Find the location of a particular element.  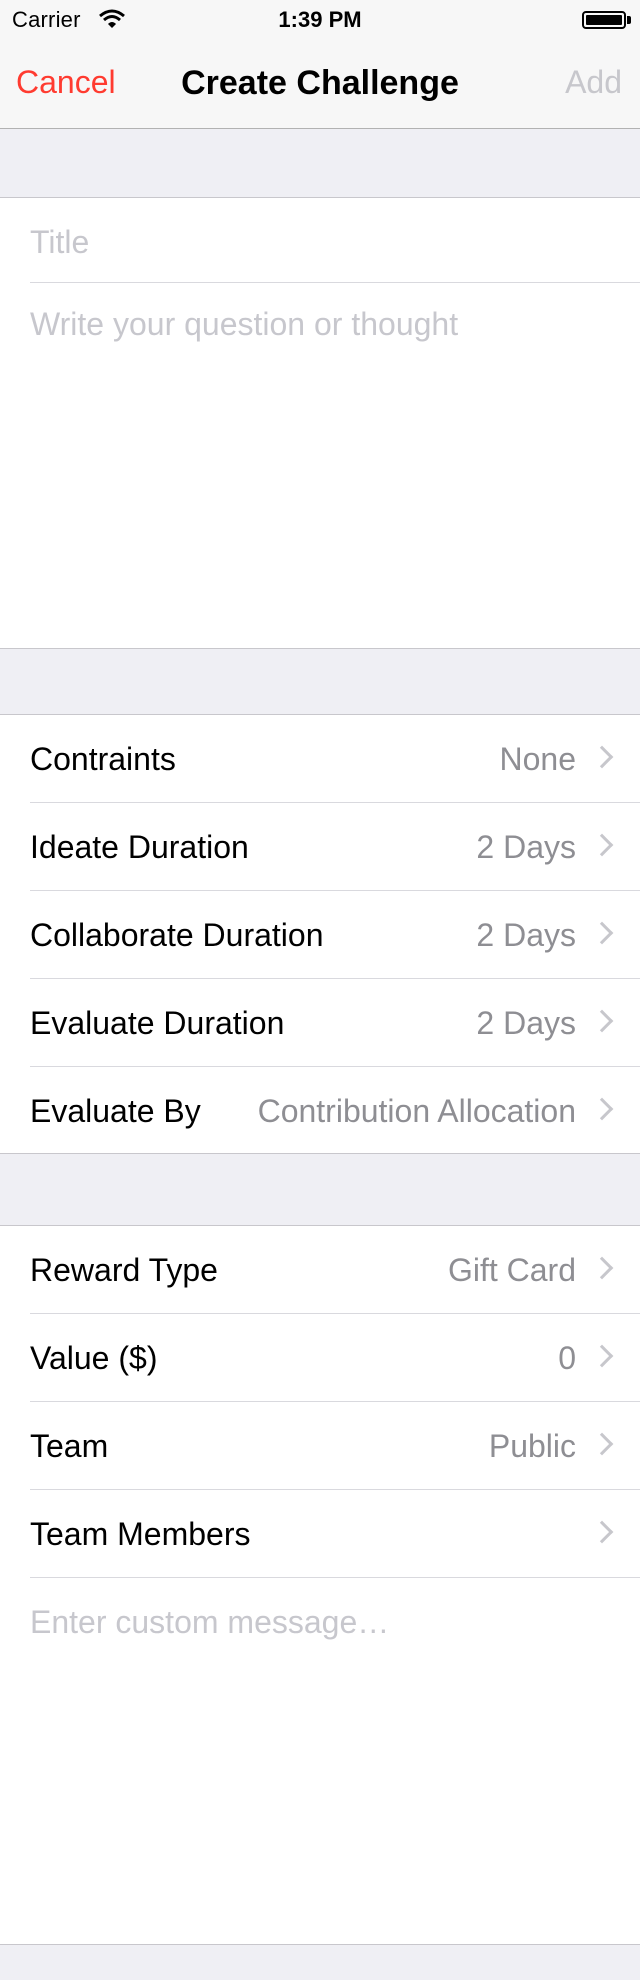

navigation-bar: Cancel Create Challenge Add is located at coordinates (320, 84).